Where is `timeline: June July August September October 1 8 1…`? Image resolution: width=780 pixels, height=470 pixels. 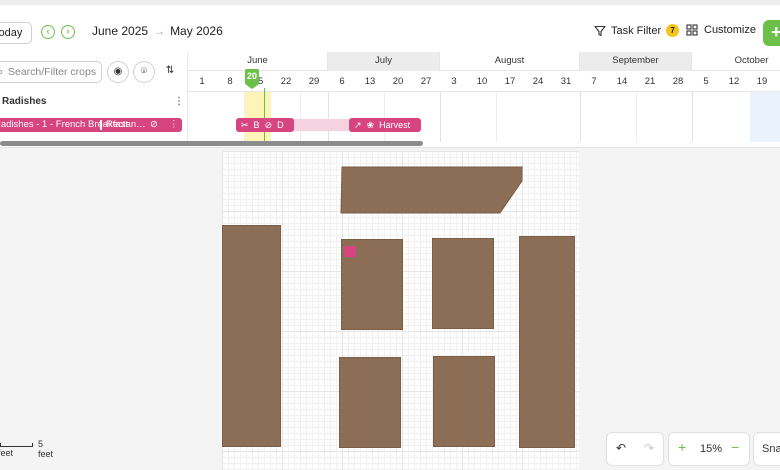
timeline: June July August September October 1 8 1… is located at coordinates (483, 97).